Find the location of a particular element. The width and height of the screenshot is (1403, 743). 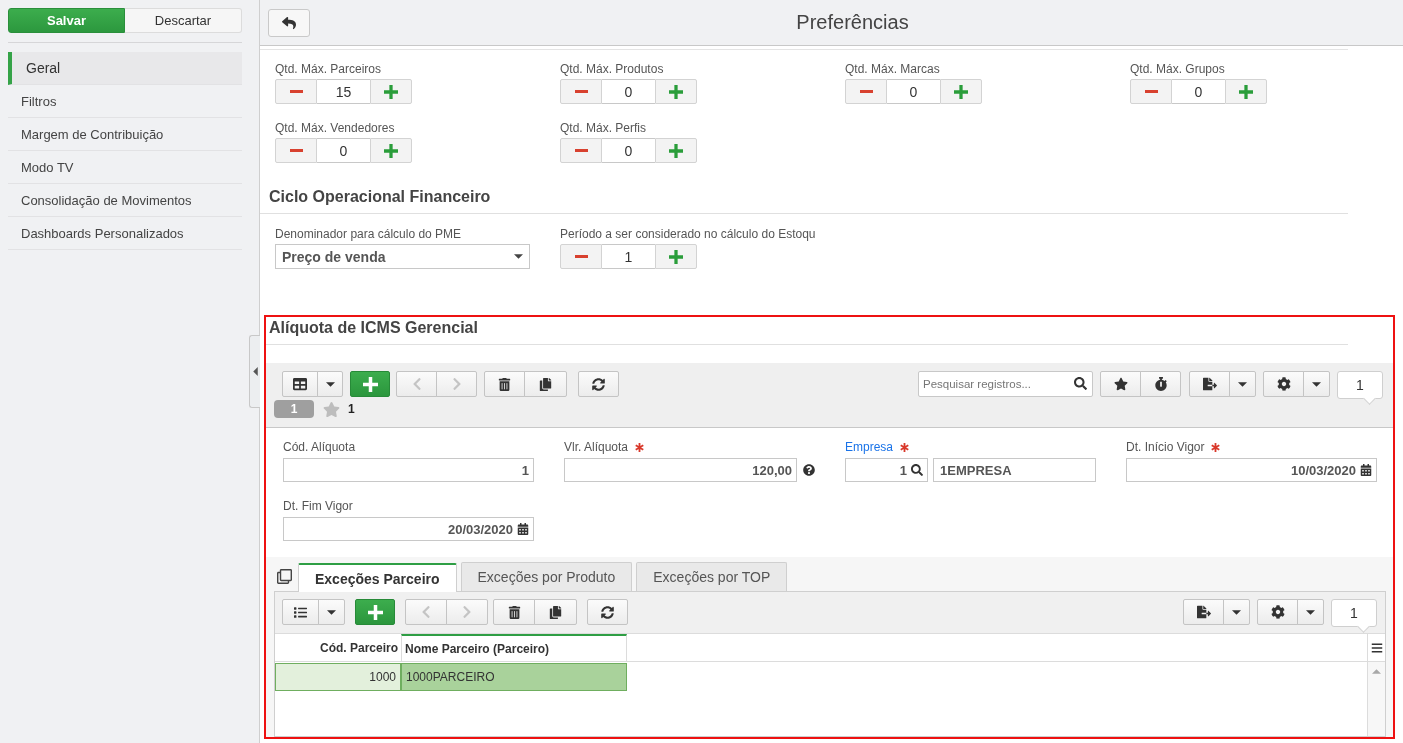

help-icon is located at coordinates (809, 470).